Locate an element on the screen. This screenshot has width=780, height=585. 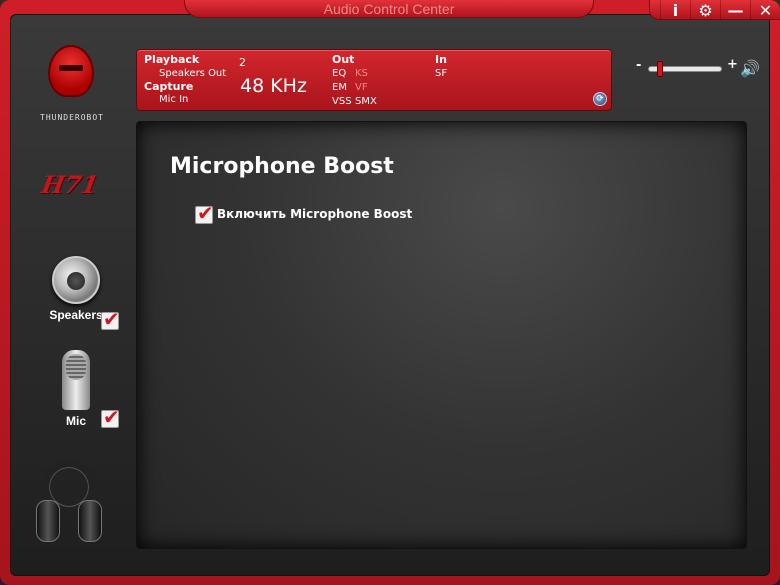
speaker-volume-icon: 🔊 is located at coordinates (750, 68).